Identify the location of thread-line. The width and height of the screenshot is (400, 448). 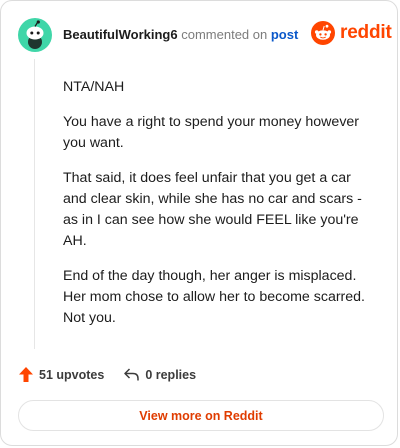
(34, 204).